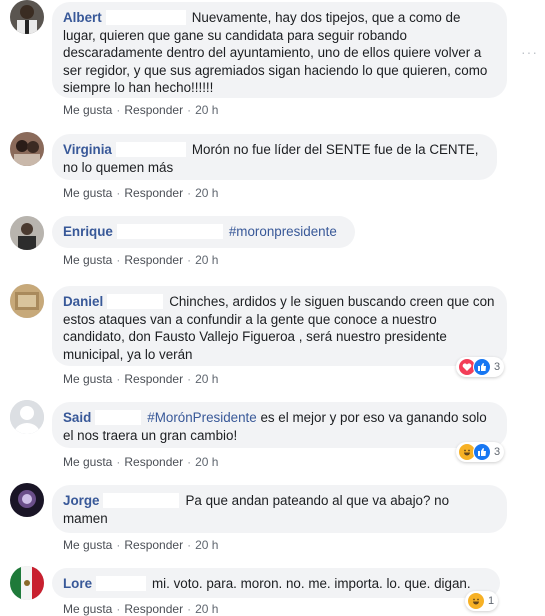 The width and height of the screenshot is (545, 616). I want to click on commenter-name: Enrique, so click(88, 231).